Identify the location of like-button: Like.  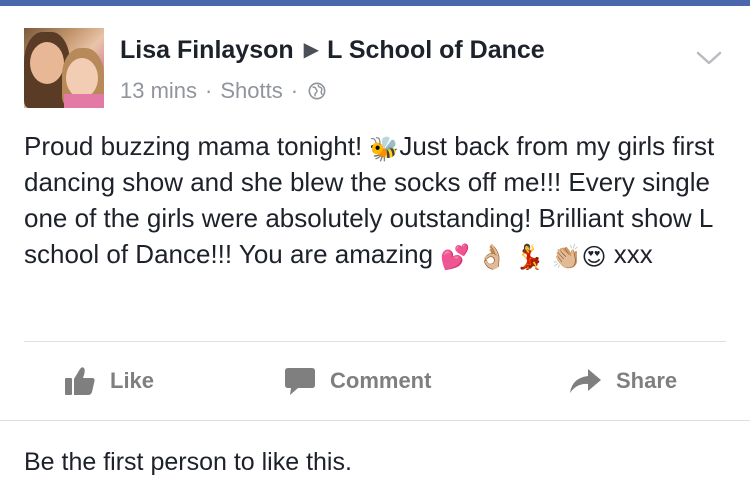
(109, 381).